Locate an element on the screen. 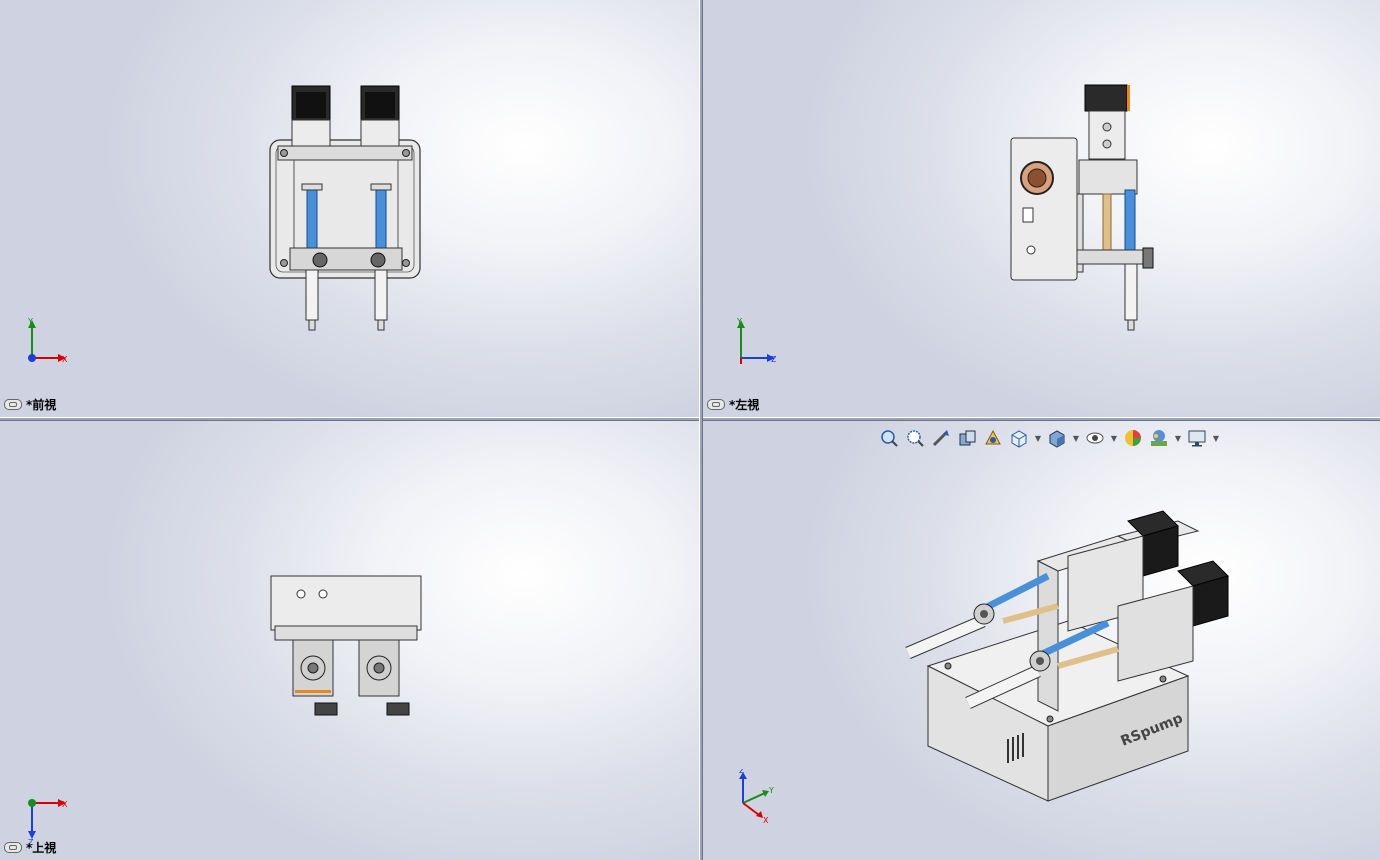 The width and height of the screenshot is (1380, 860). view-name: *前視 is located at coordinates (41, 405).